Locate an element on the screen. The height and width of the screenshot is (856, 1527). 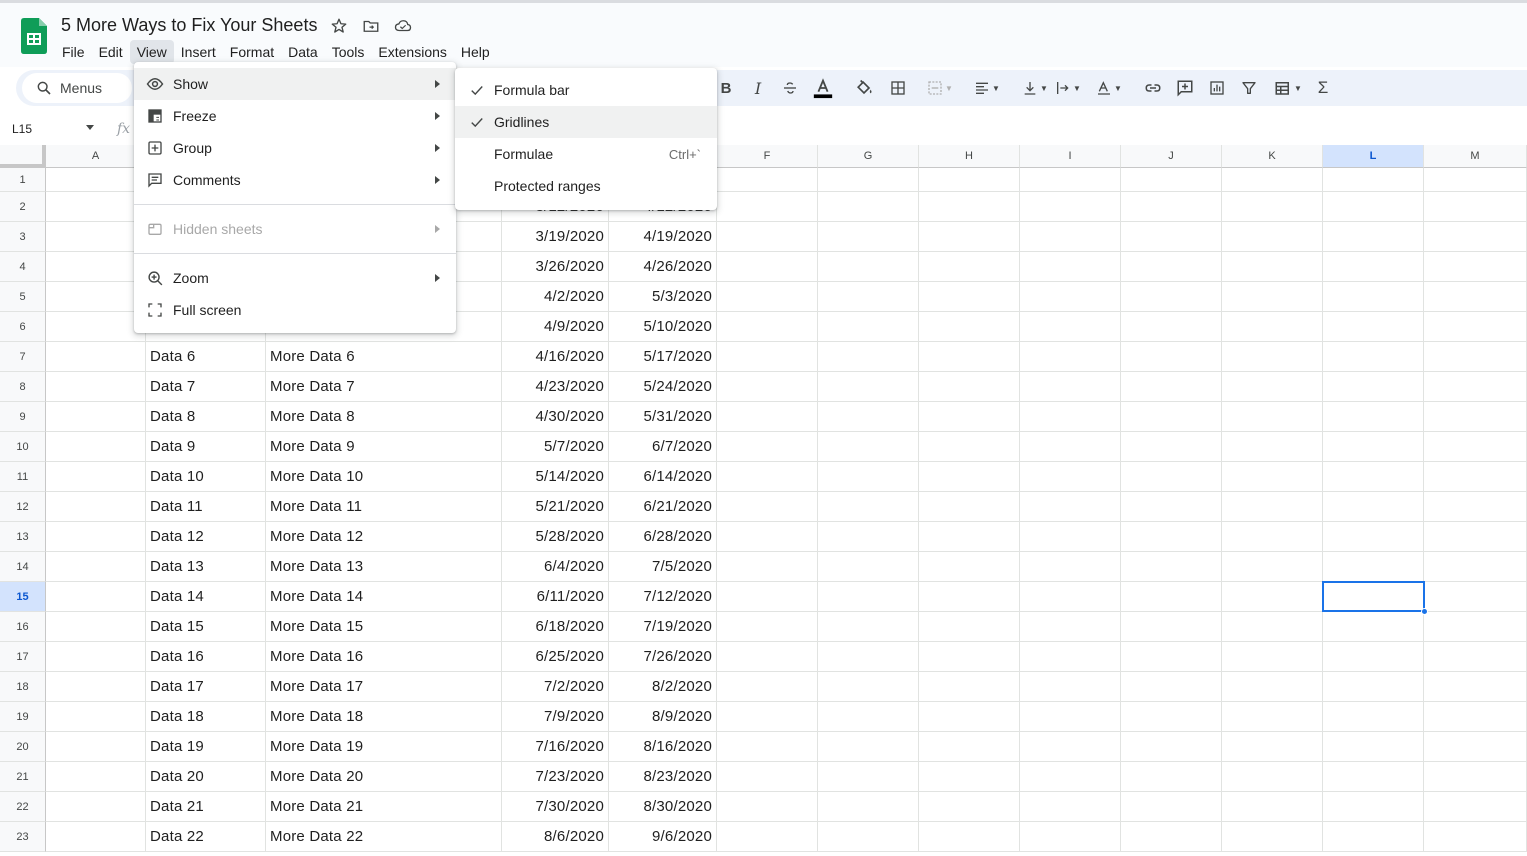
text-wrap-icon: ▼ is located at coordinates (1068, 88).